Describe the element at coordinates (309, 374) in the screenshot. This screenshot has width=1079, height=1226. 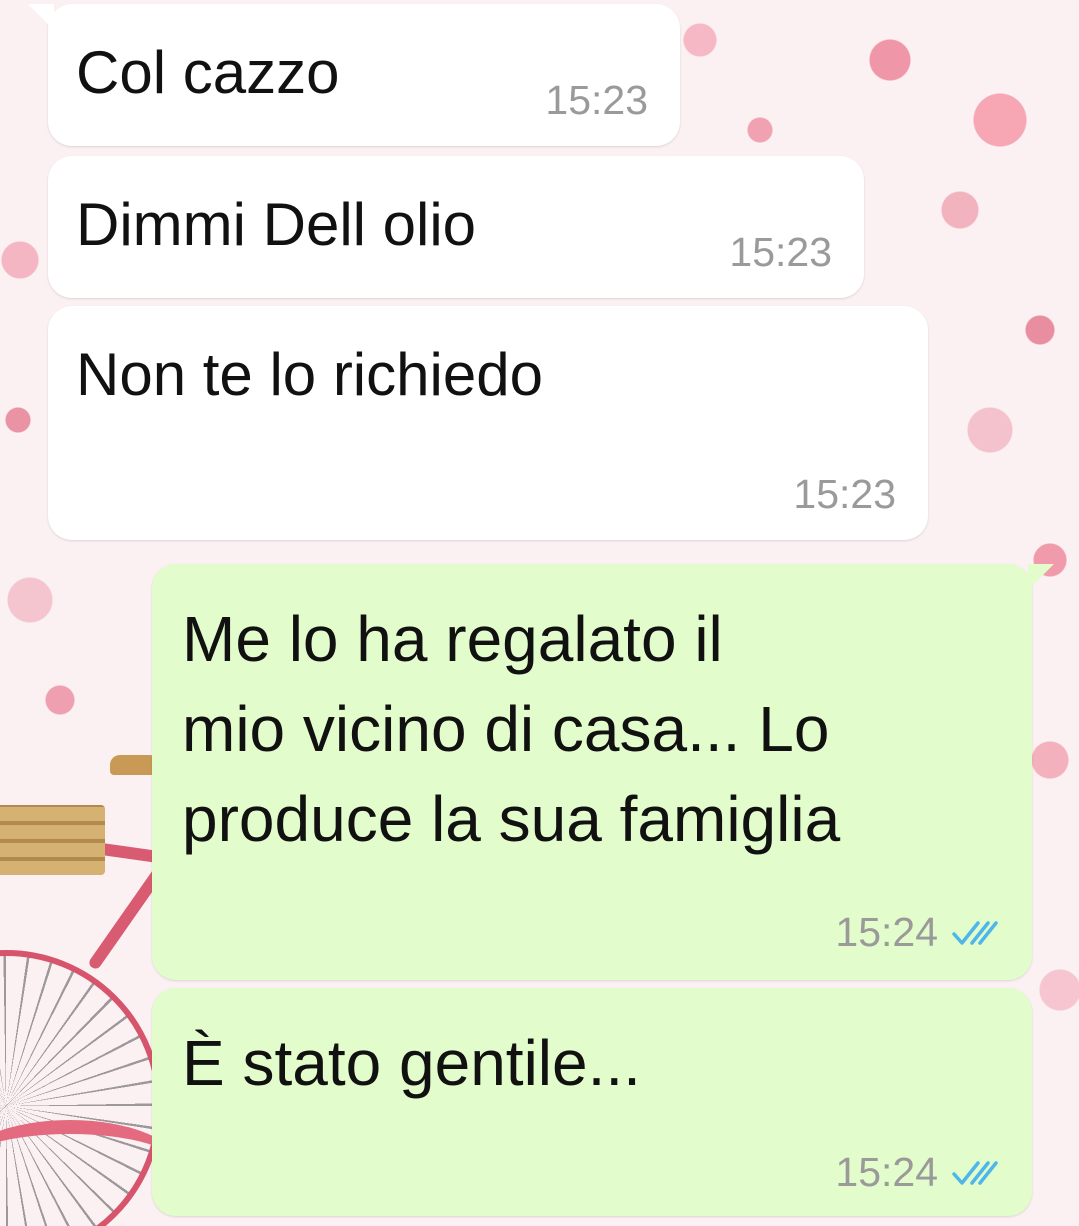
I see `message-text: Non te lo richiedo` at that location.